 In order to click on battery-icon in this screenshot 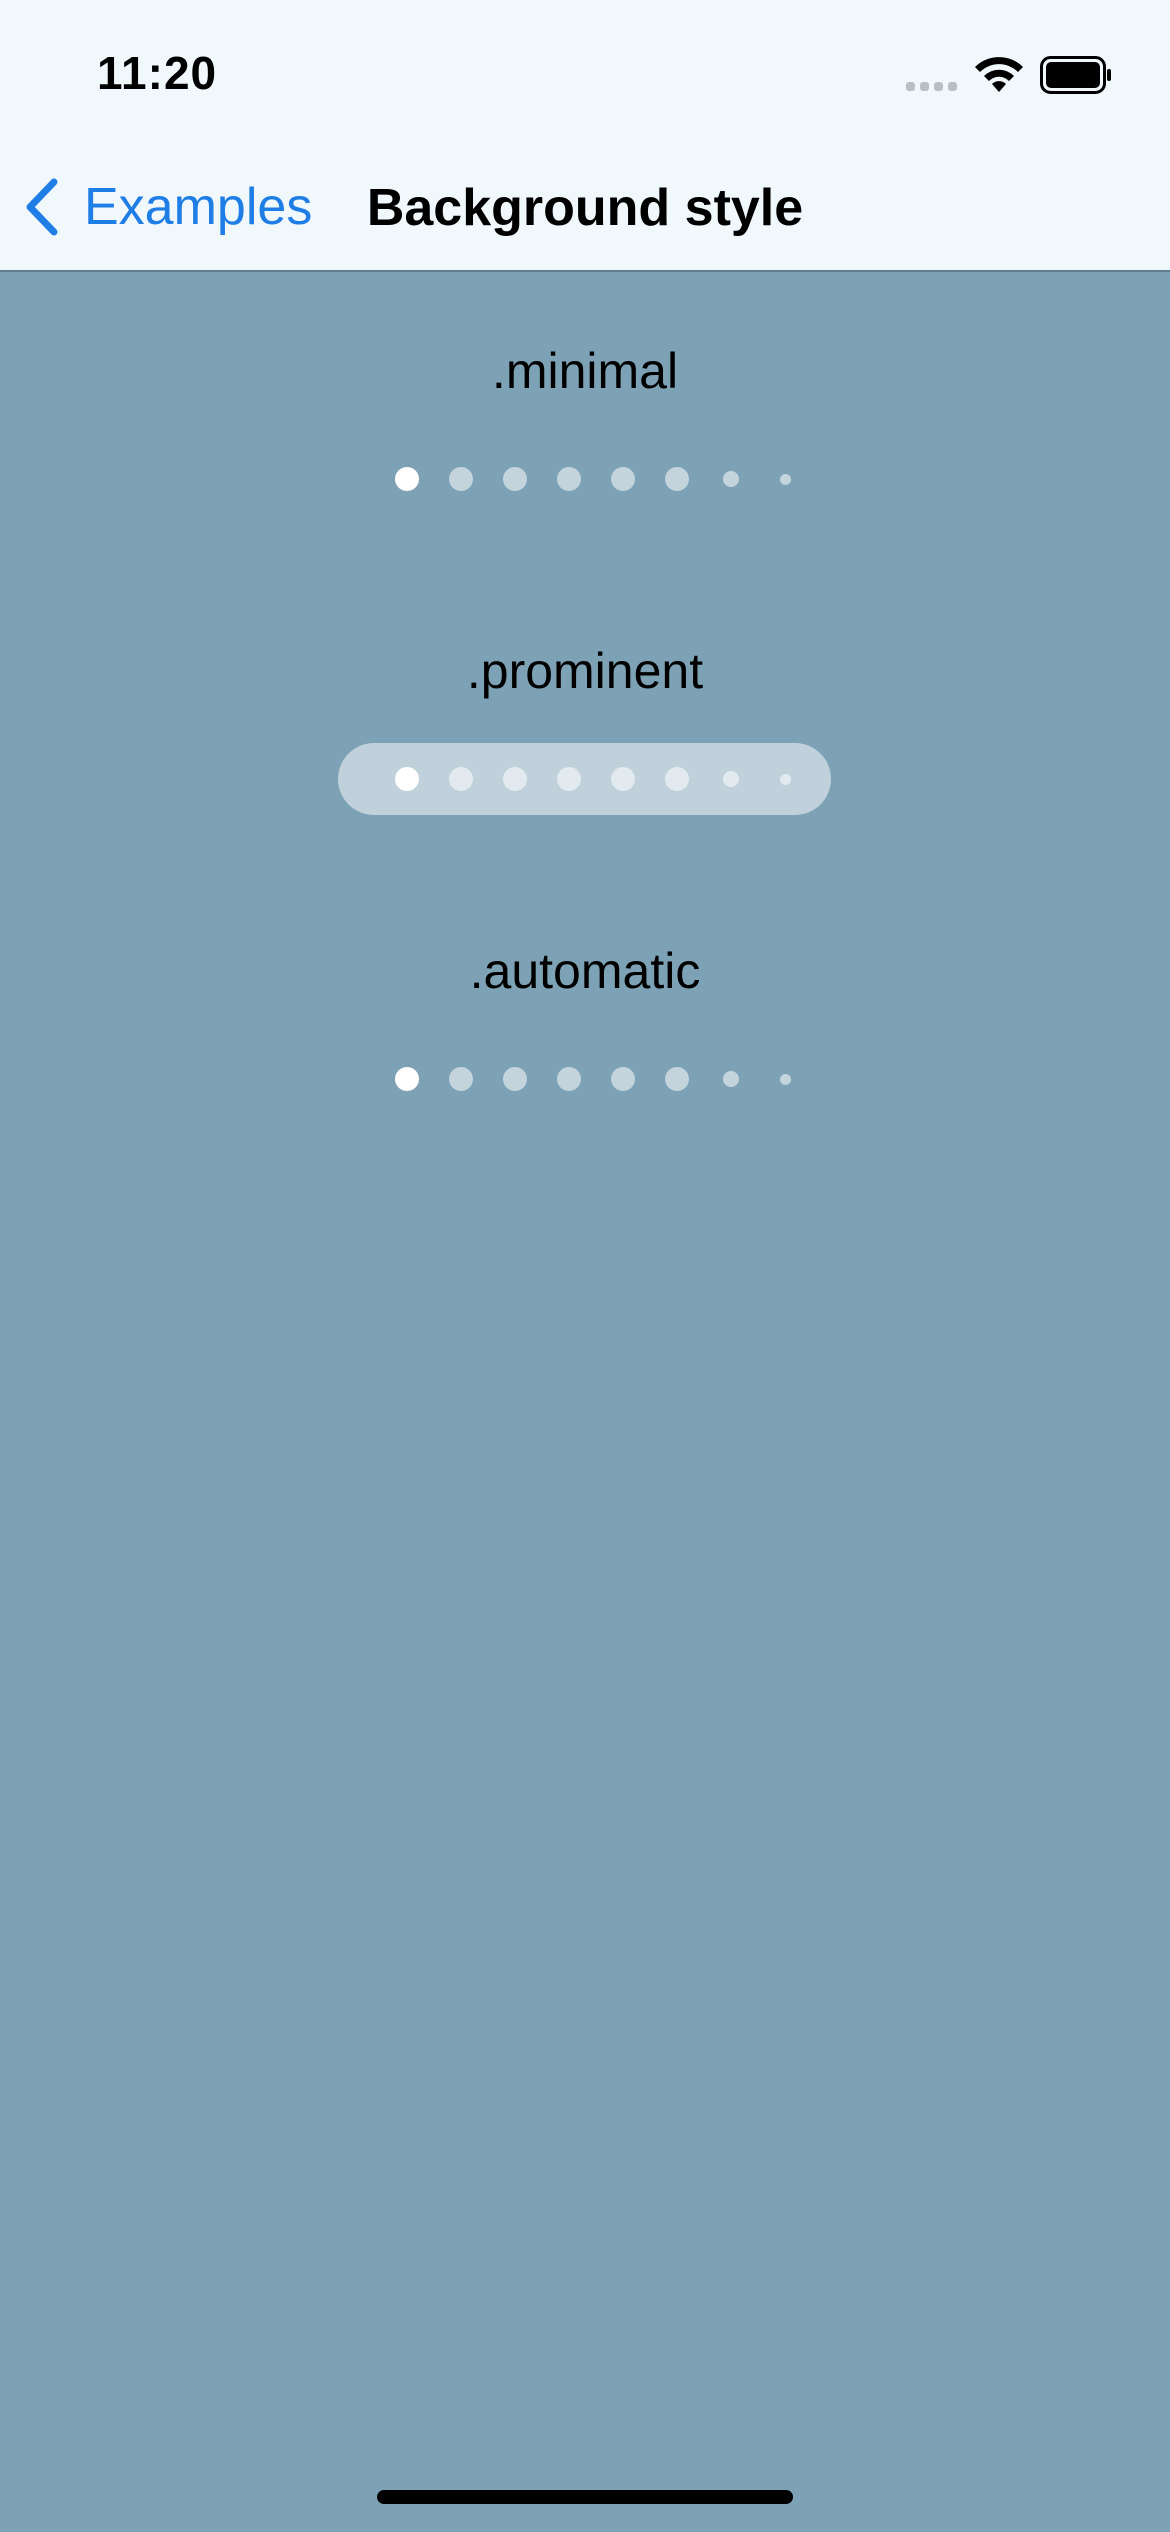, I will do `click(1075, 75)`.